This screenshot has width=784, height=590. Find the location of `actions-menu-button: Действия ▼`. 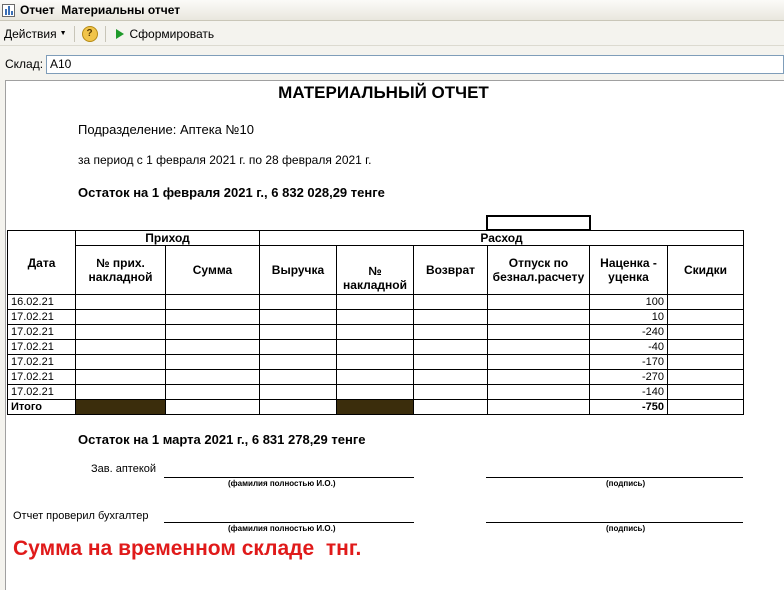

actions-menu-button: Действия ▼ is located at coordinates (35, 34).